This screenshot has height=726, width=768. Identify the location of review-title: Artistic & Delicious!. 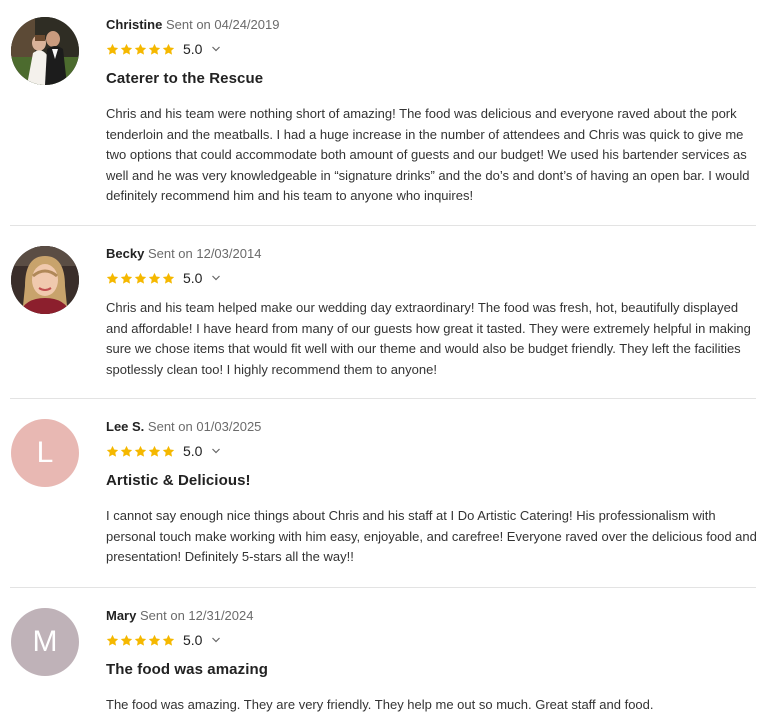
(178, 480).